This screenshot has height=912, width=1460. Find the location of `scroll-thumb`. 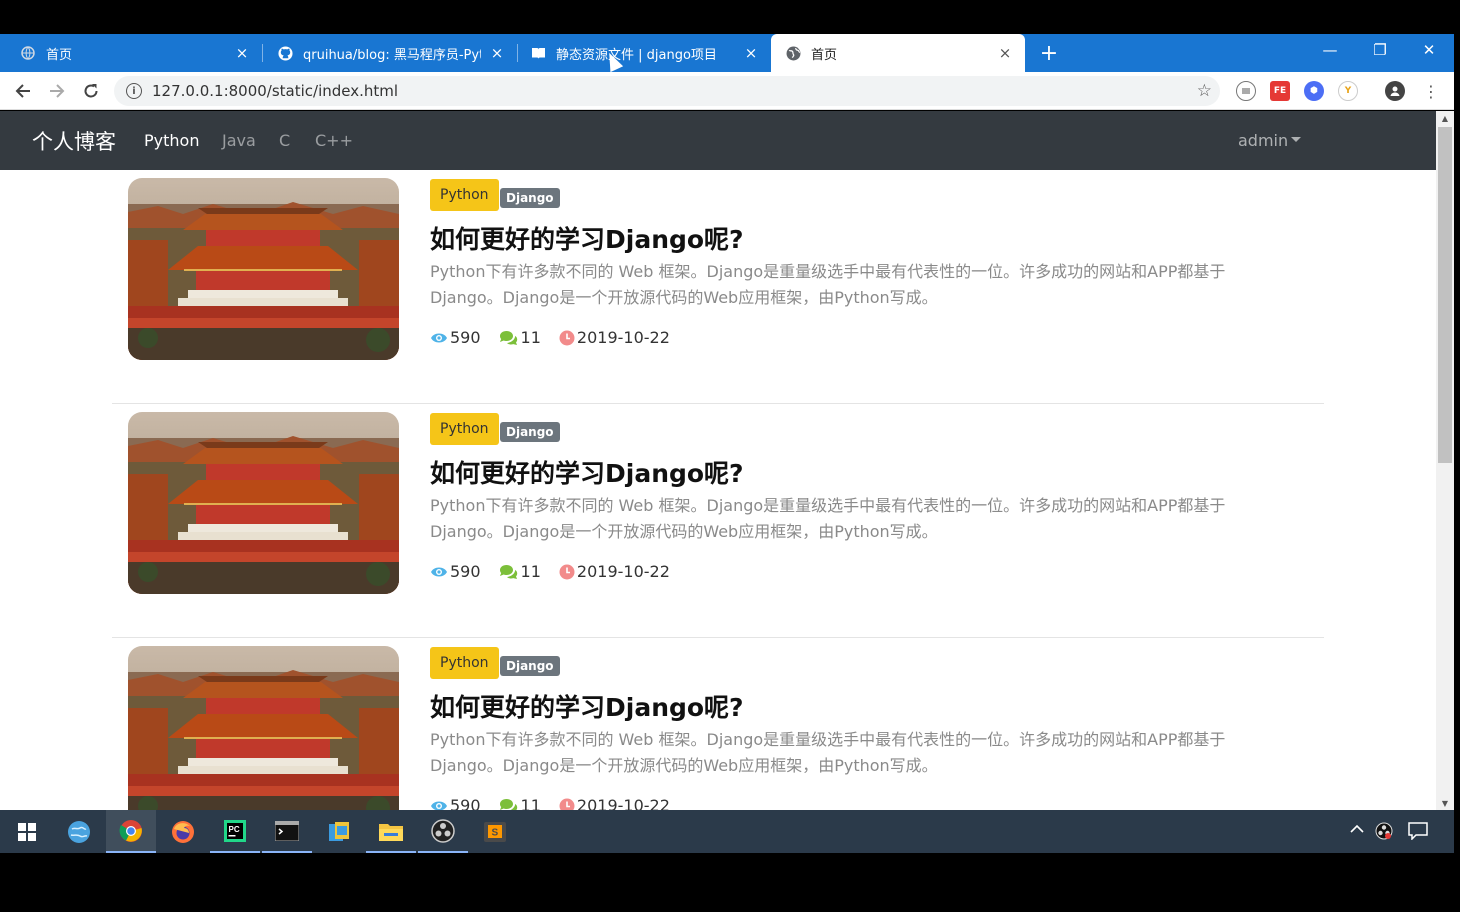

scroll-thumb is located at coordinates (1445, 295).